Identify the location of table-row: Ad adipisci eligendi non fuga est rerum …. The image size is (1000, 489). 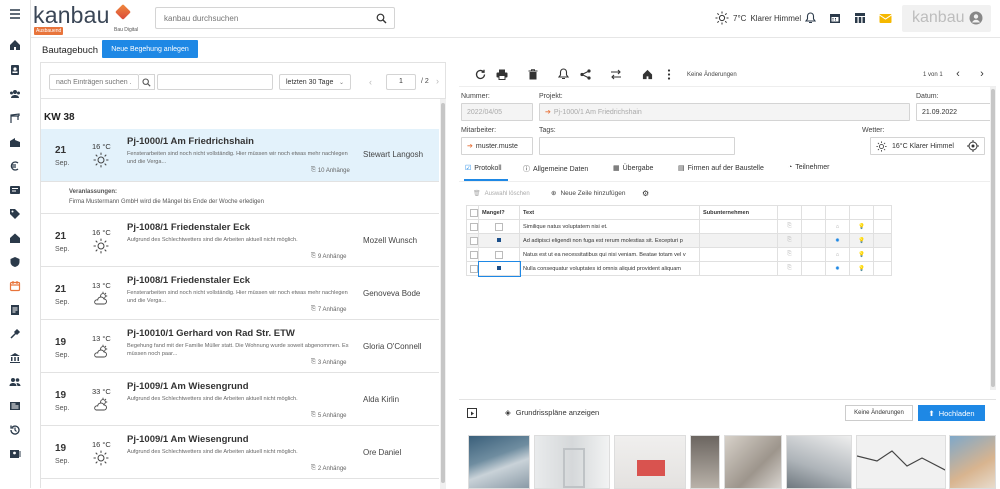
(679, 240).